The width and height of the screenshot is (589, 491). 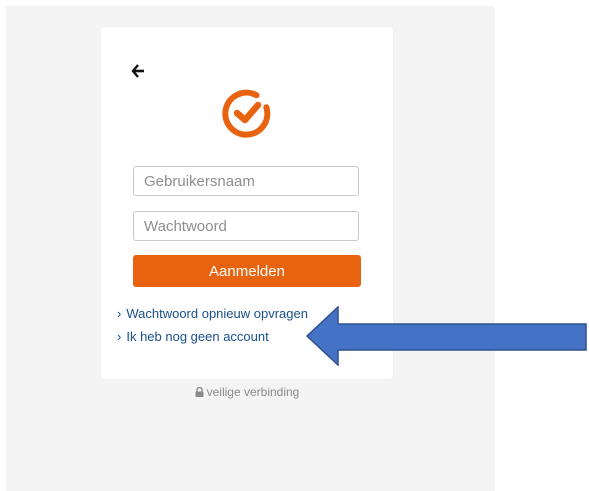 What do you see at coordinates (246, 226) in the screenshot?
I see `password-input` at bounding box center [246, 226].